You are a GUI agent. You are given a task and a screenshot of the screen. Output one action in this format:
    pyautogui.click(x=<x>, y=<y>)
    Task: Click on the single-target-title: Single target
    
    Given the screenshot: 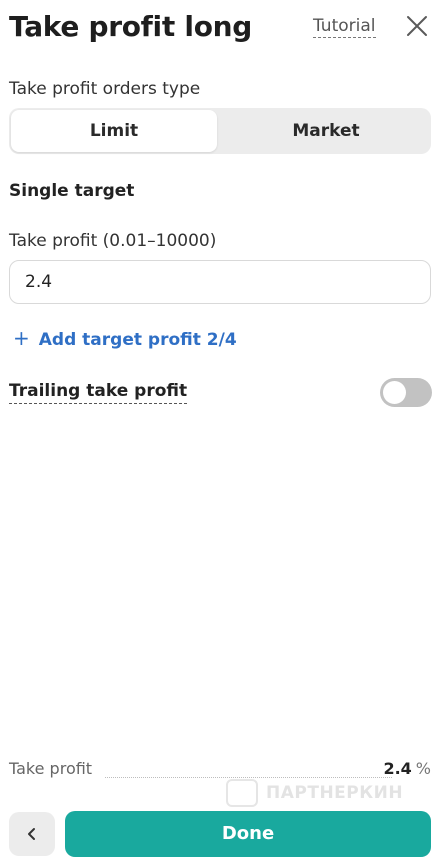 What is the action you would take?
    pyautogui.click(x=72, y=191)
    